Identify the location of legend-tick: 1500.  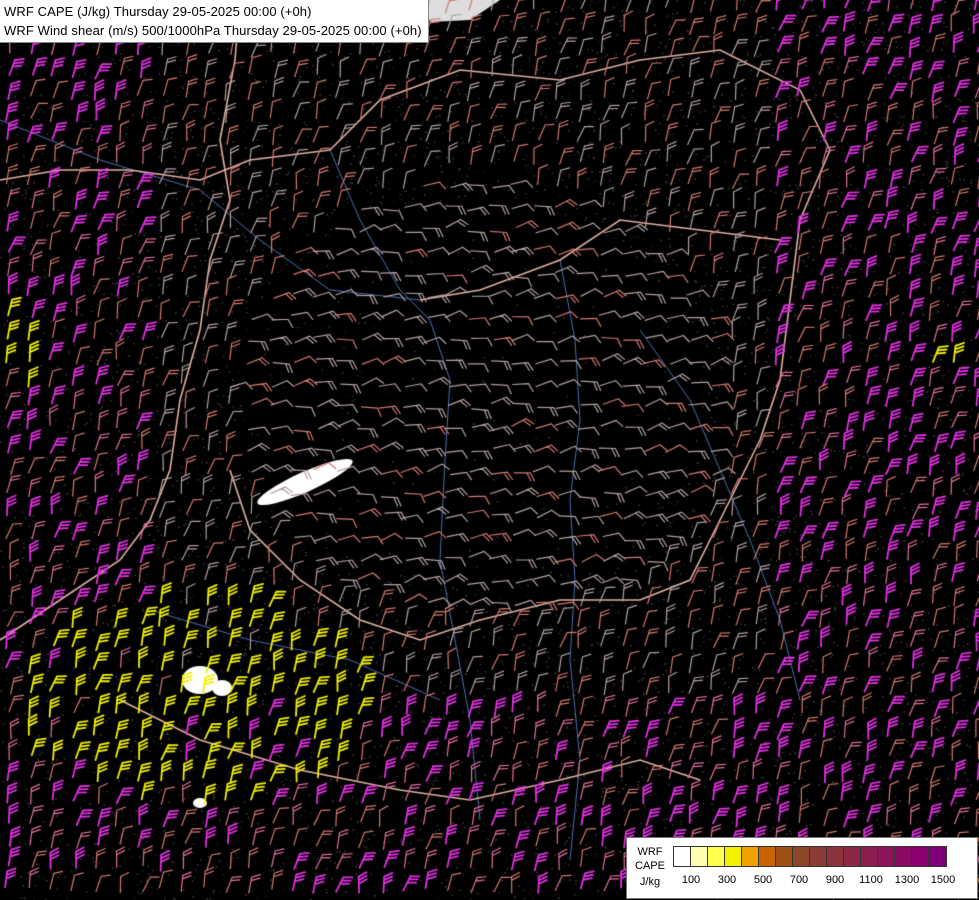
(943, 880).